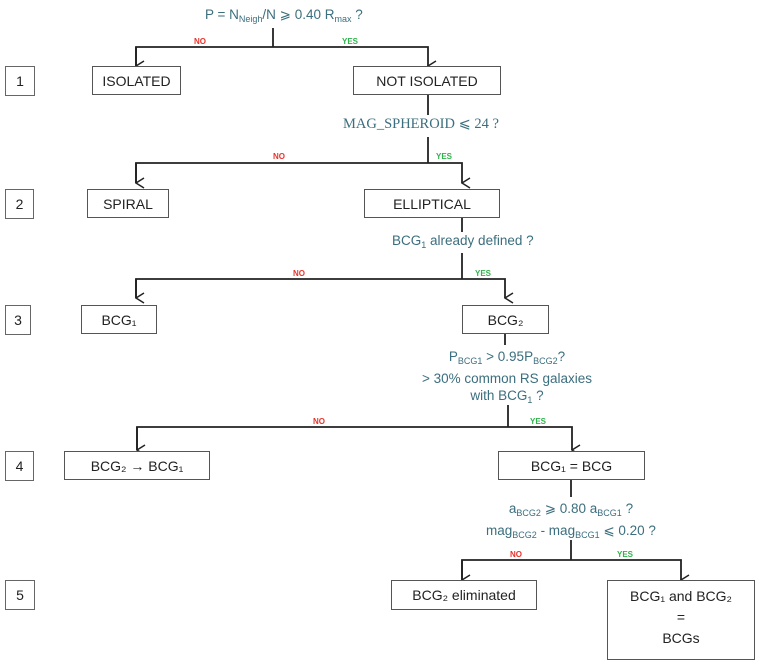 This screenshot has width=759, height=660. I want to click on label-yes-5: YES, so click(625, 554).